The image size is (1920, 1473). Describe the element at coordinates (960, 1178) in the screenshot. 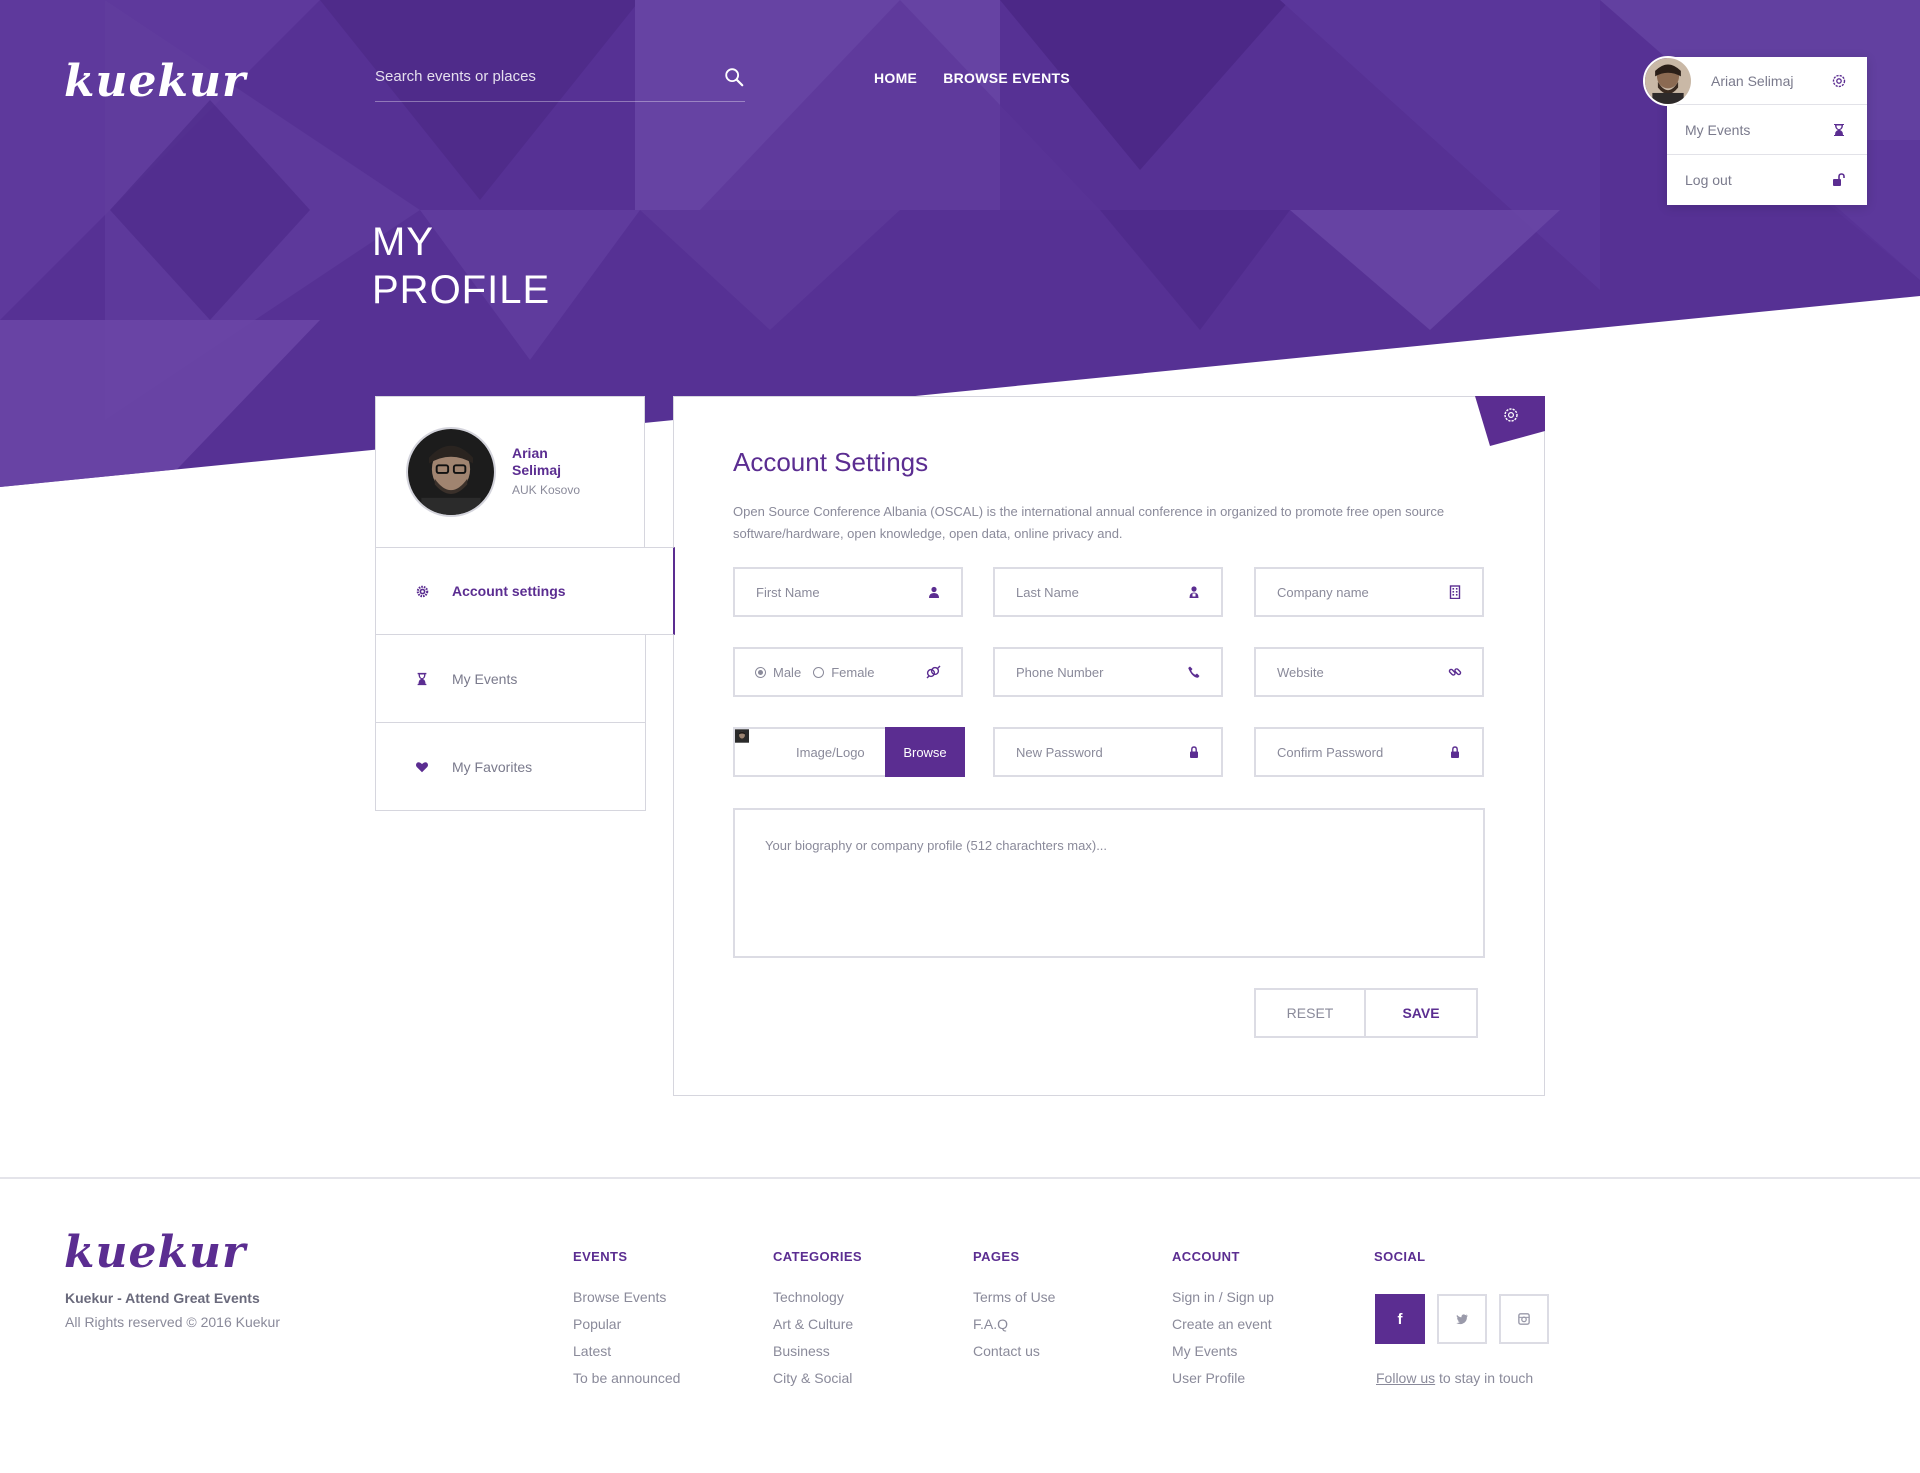

I see `footer-divider` at that location.